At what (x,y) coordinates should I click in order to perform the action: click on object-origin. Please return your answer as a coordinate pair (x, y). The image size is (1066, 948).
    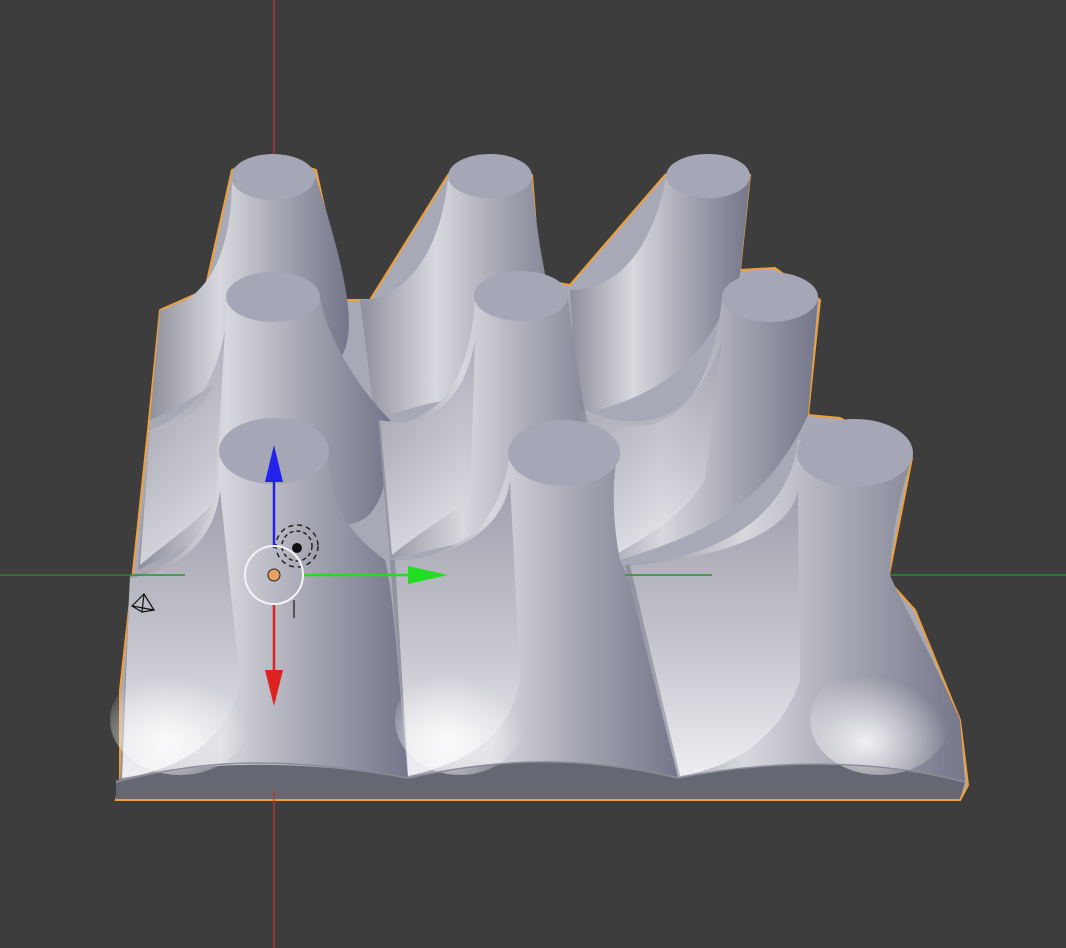
    Looking at the image, I should click on (274, 575).